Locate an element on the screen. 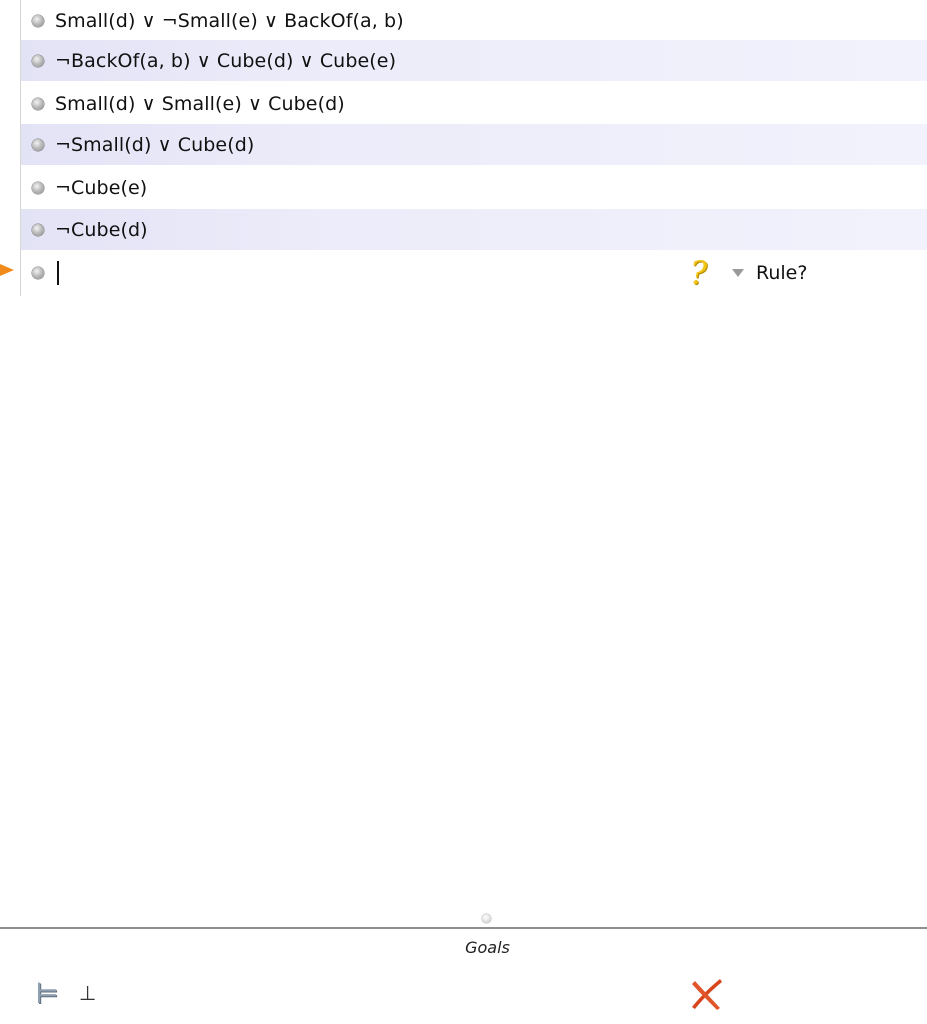 The image size is (927, 1024). line-formula: ¬Cube(e) is located at coordinates (101, 188).